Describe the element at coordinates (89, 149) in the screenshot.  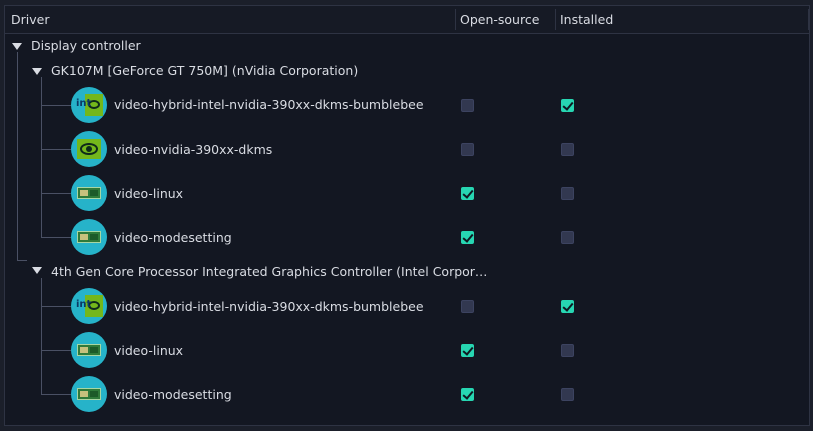
I see `nvidia-icon` at that location.